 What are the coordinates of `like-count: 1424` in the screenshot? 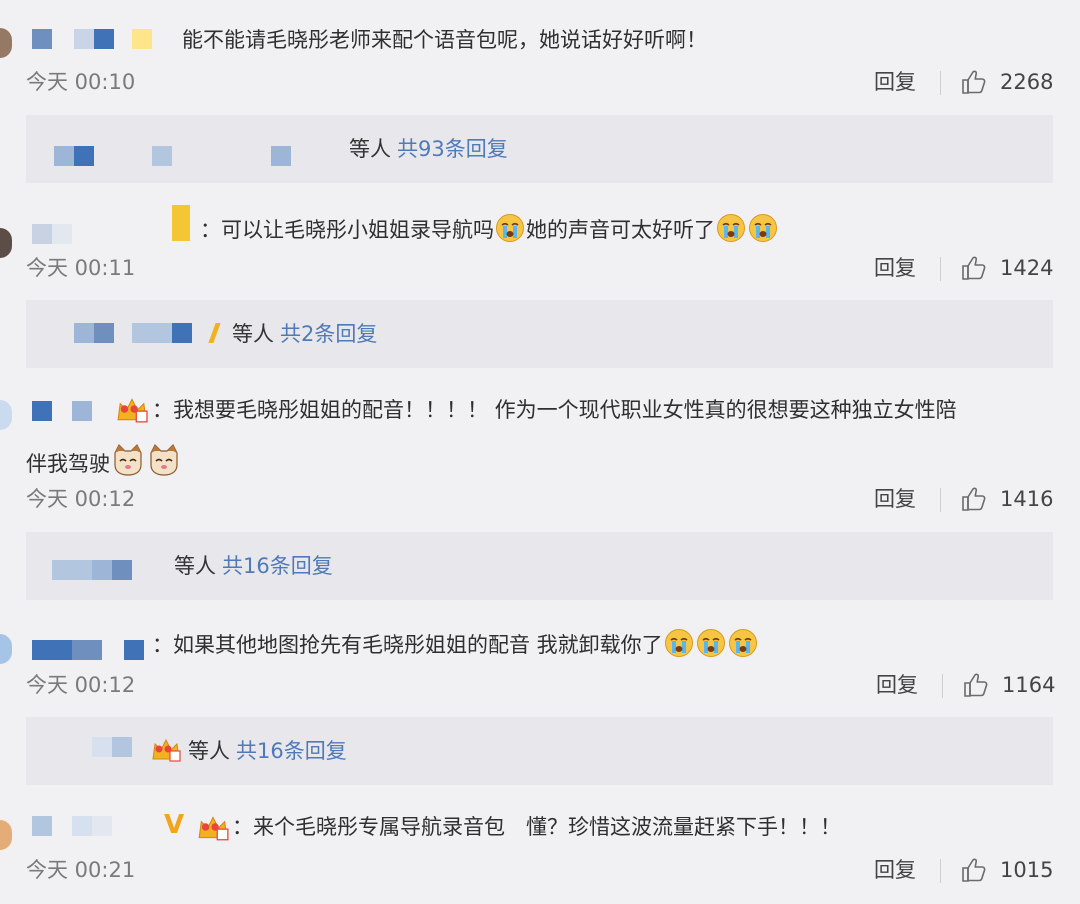 It's located at (1027, 268).